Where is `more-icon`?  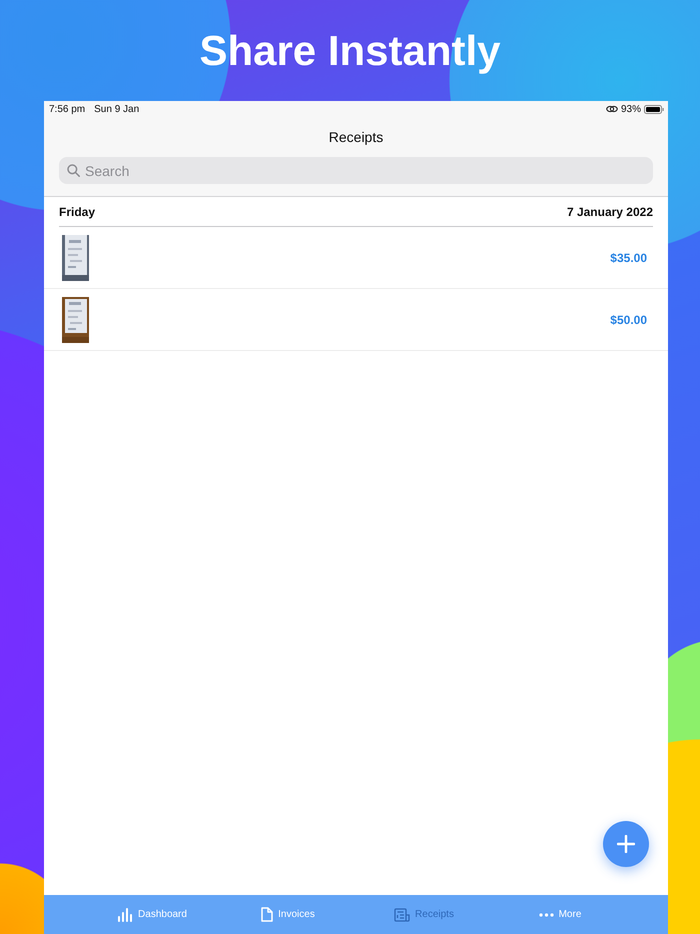 more-icon is located at coordinates (546, 914).